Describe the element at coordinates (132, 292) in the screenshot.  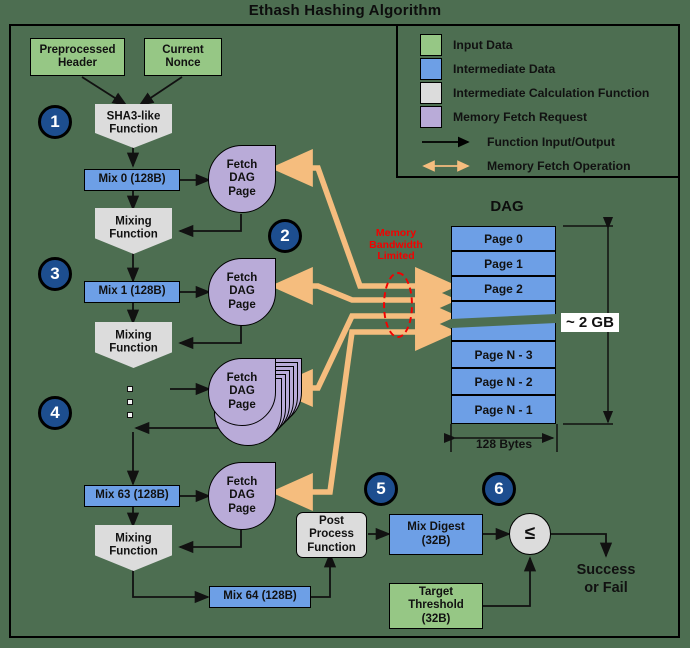
I see `node-mix-1: Mix 1 (128B)` at that location.